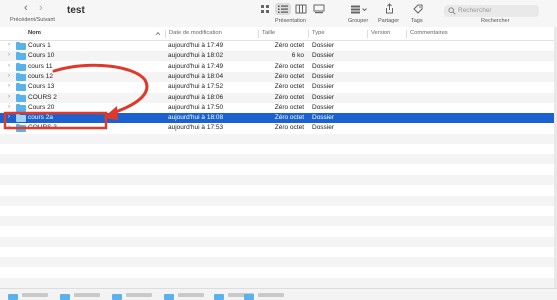 This screenshot has width=557, height=300. I want to click on column-name: Nom, so click(34, 33).